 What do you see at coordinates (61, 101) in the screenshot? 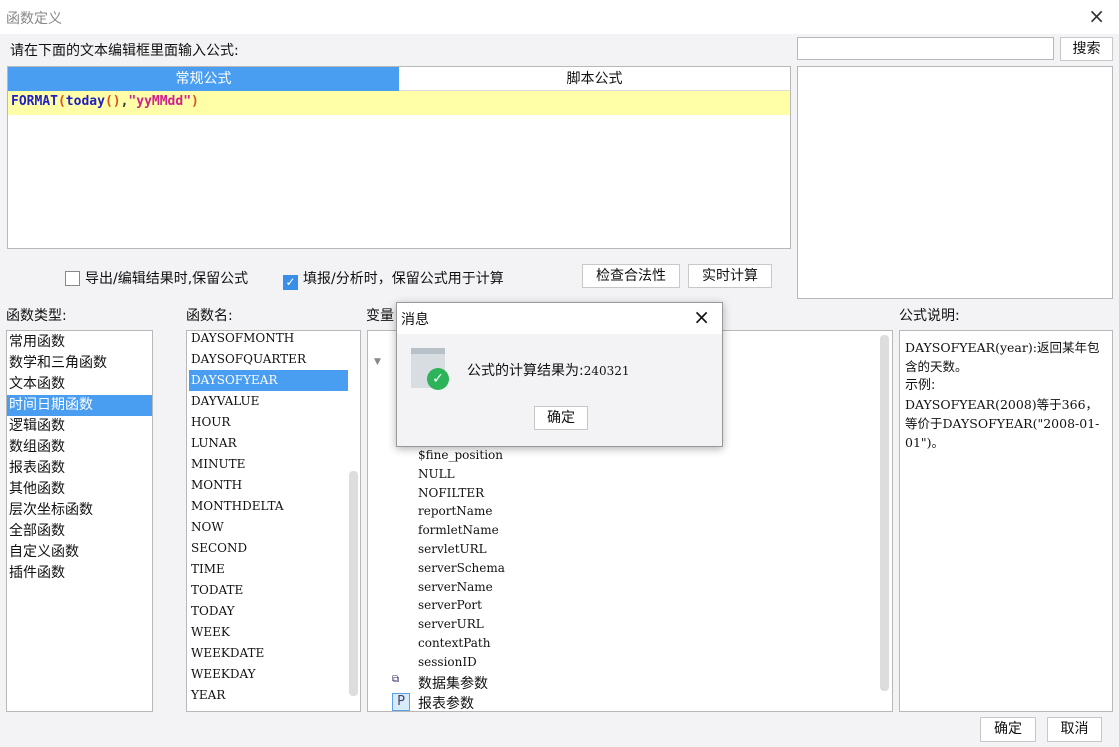
I see `formula-paren: (` at bounding box center [61, 101].